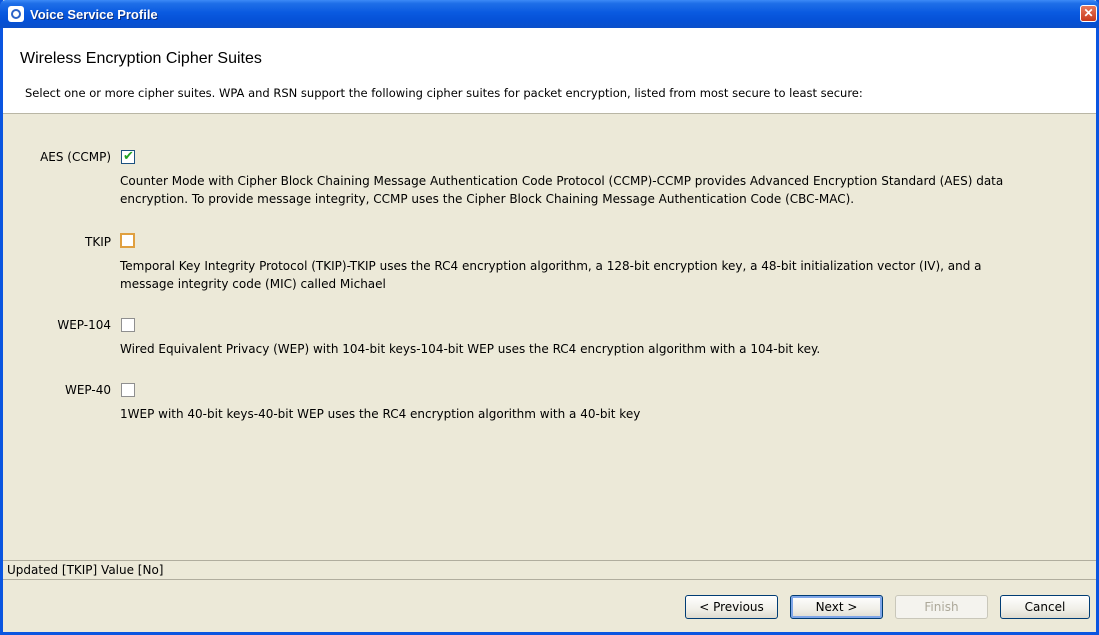  I want to click on previous-button: < Previous, so click(731, 607).